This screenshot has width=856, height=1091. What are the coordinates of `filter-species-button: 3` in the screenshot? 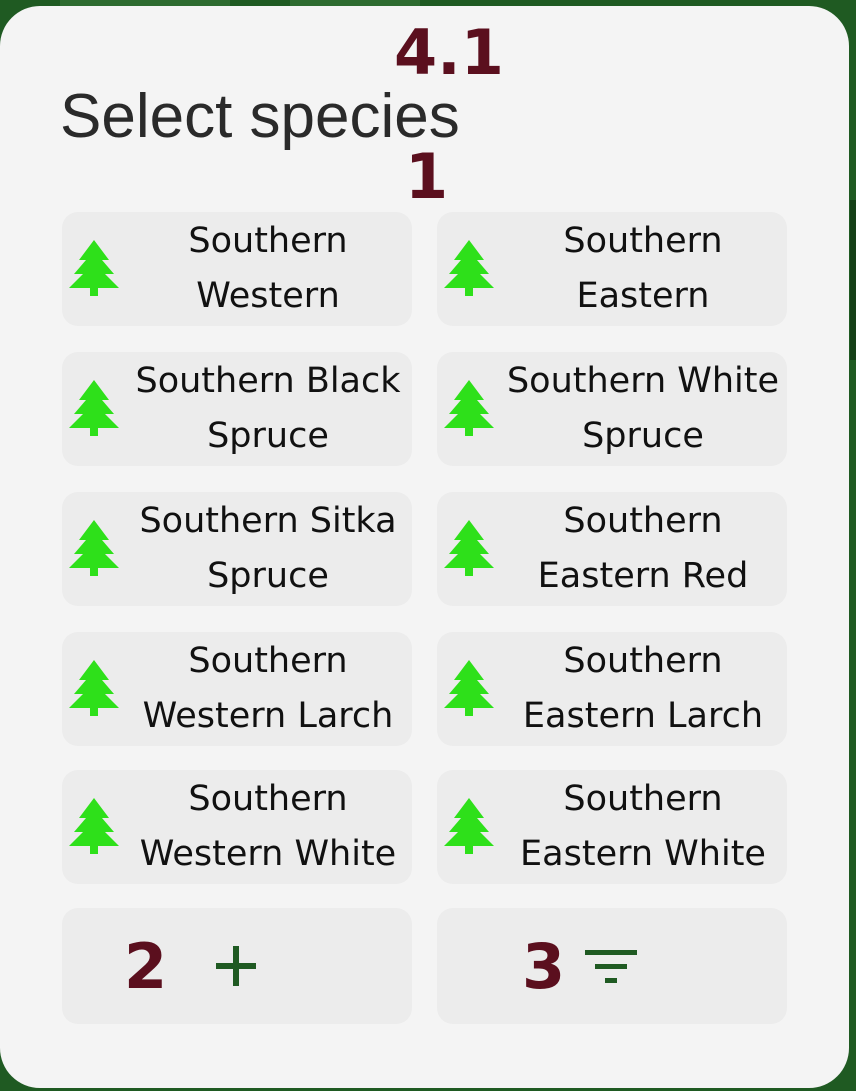 It's located at (612, 966).